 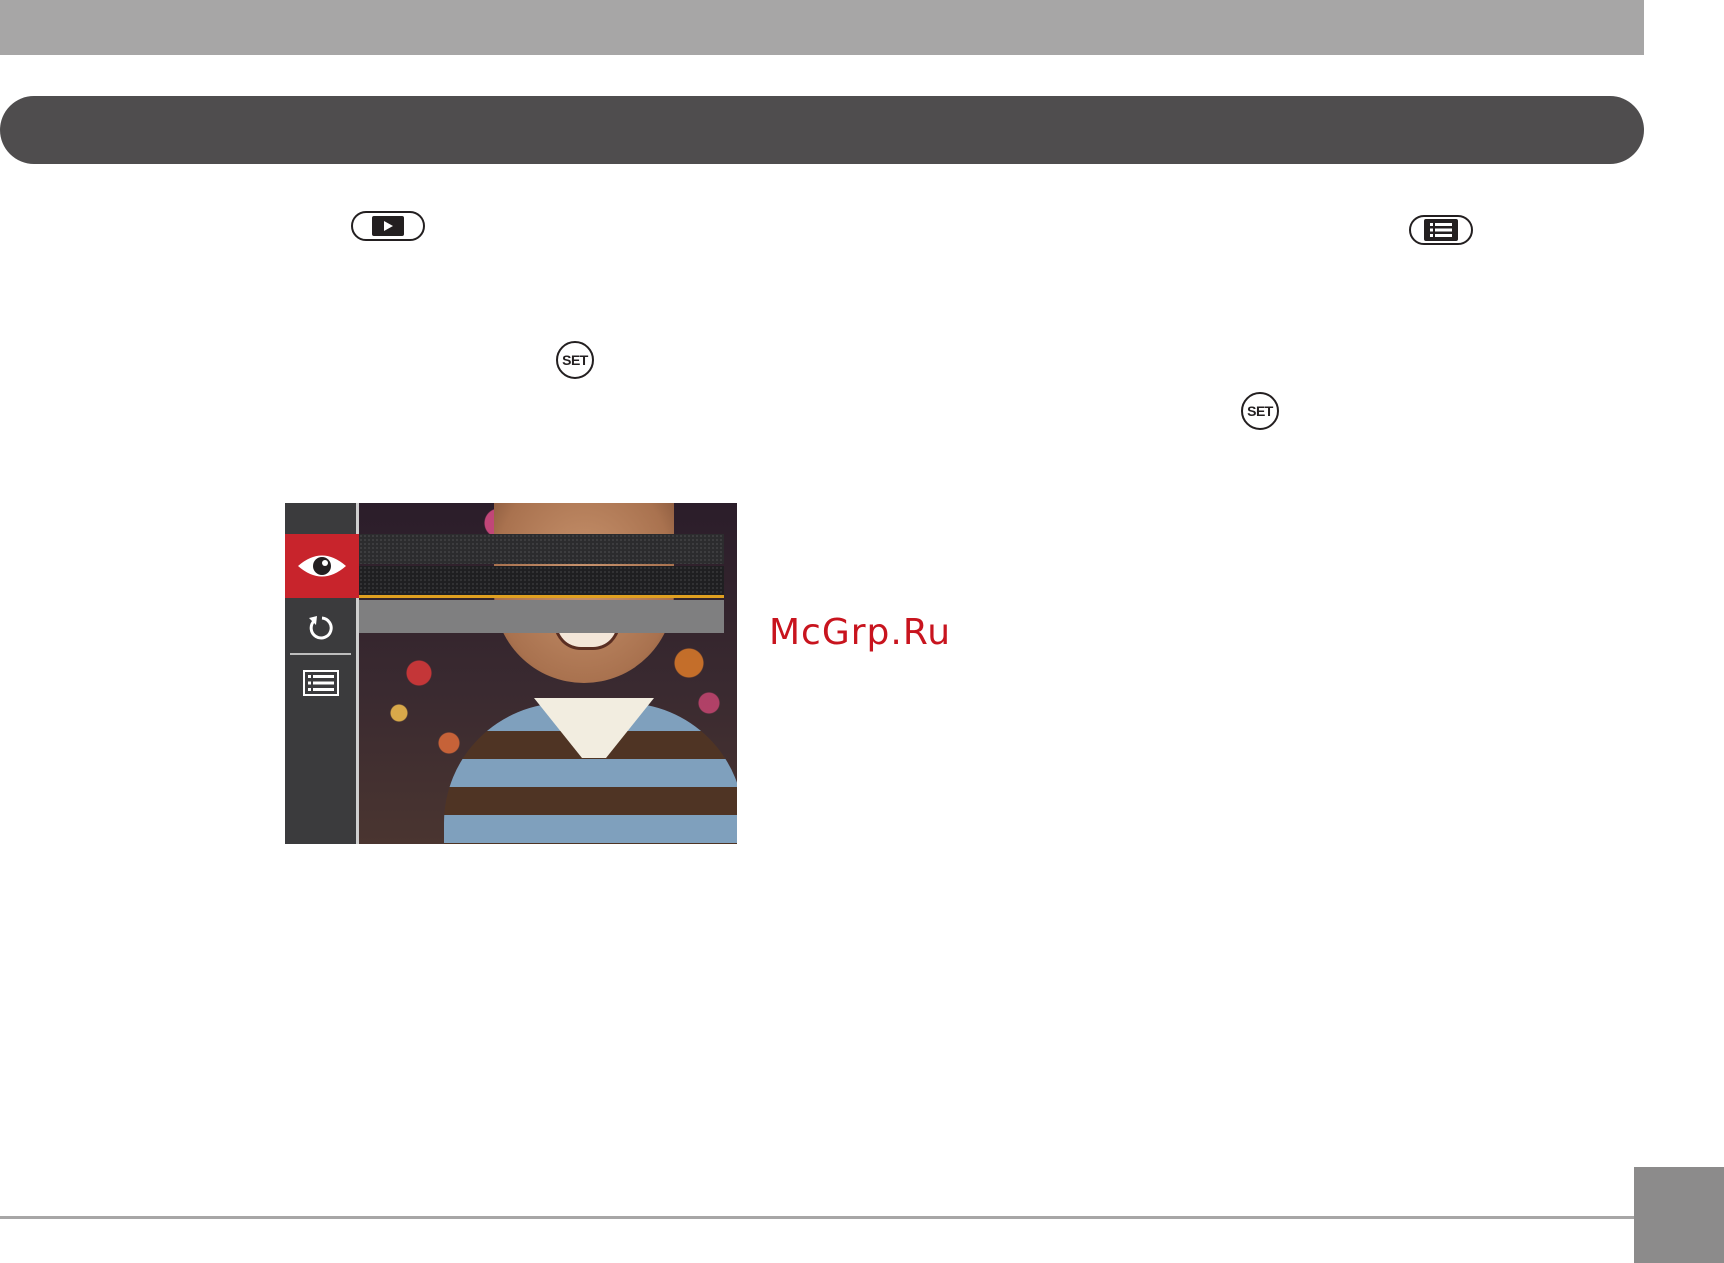 What do you see at coordinates (1679, 1215) in the screenshot?
I see `page-number-tab` at bounding box center [1679, 1215].